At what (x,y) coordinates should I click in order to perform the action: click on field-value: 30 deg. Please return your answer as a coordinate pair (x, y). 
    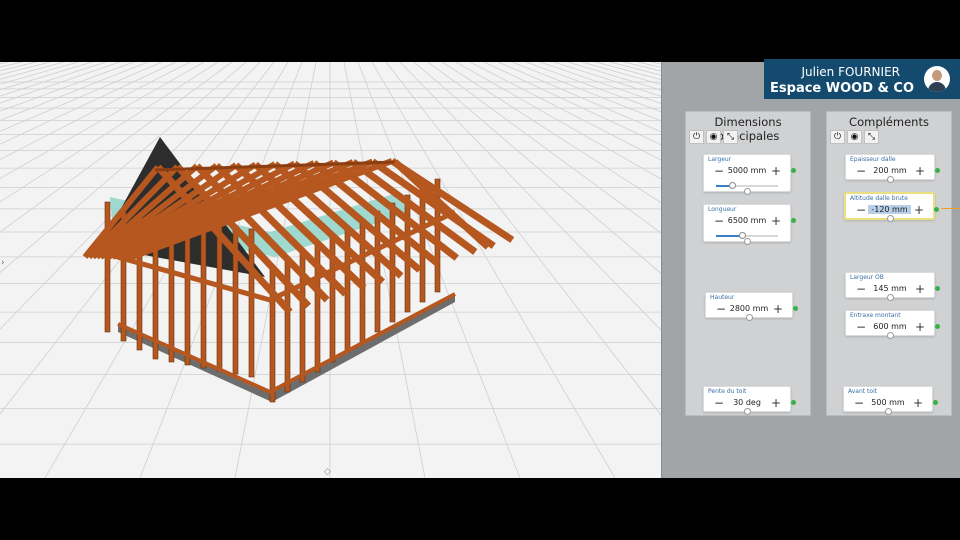
    Looking at the image, I should click on (747, 402).